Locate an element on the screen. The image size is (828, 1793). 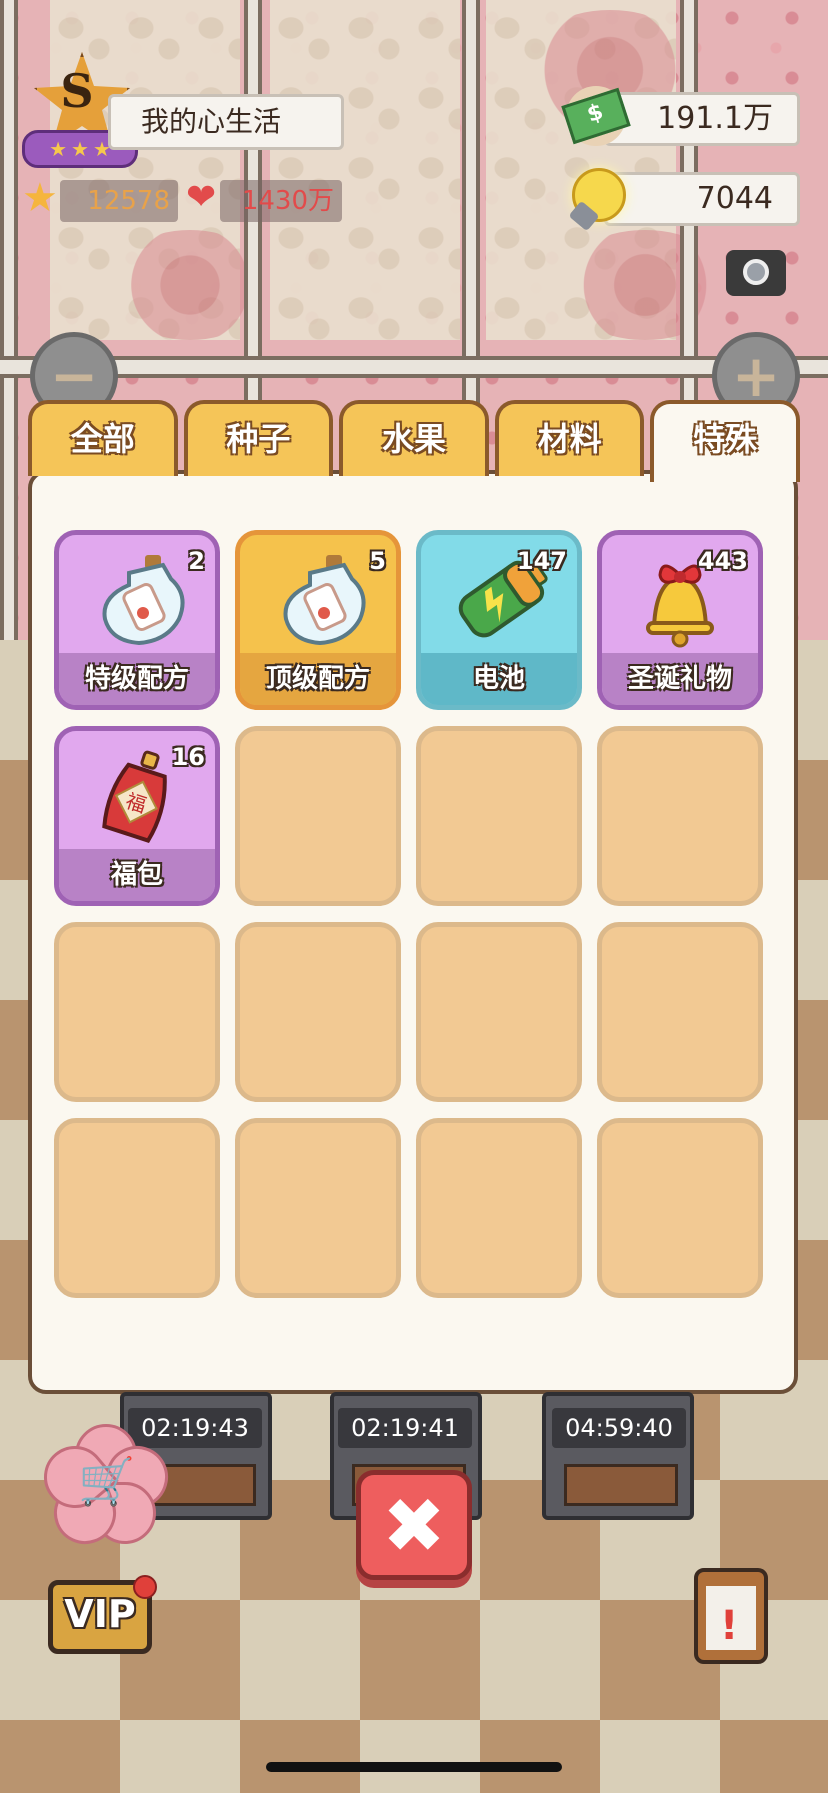
item-name: 电池 is located at coordinates (499, 679).